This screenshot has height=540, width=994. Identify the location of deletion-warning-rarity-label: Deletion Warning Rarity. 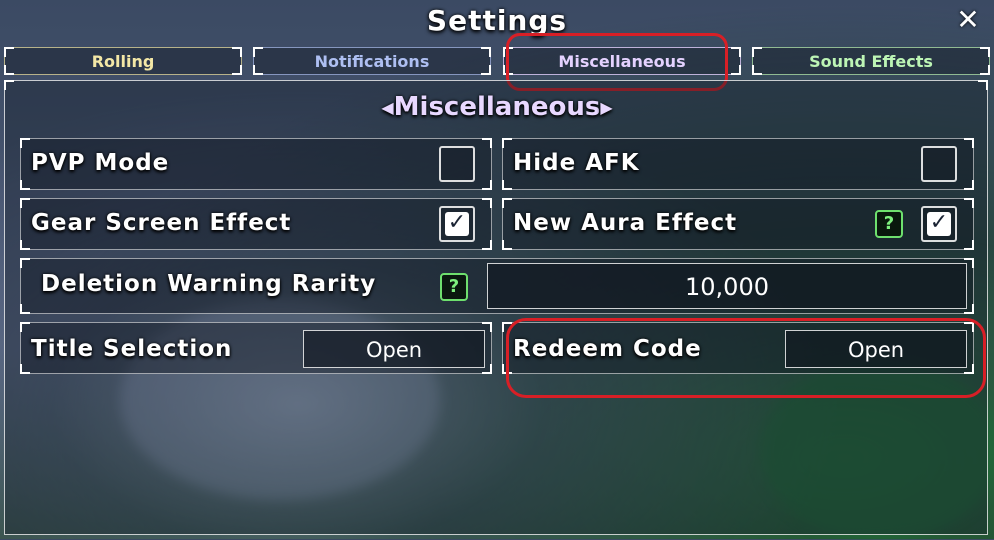
(209, 284).